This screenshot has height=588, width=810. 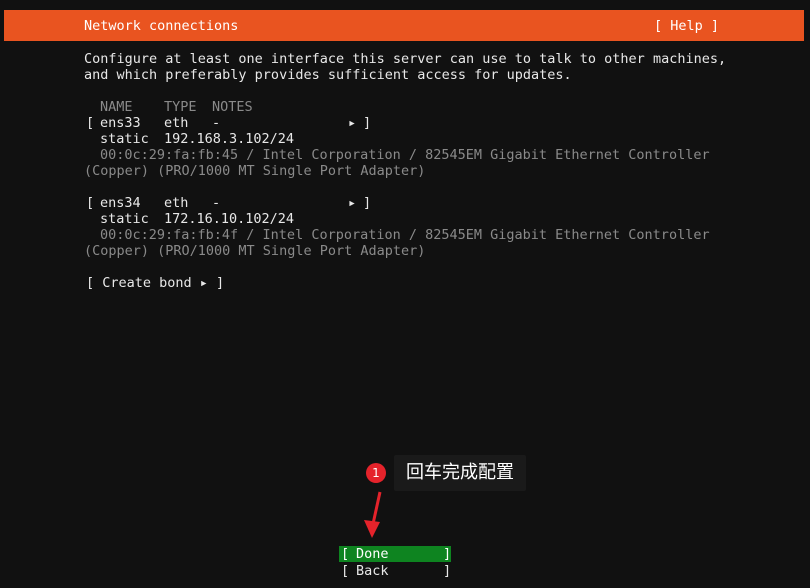 What do you see at coordinates (460, 473) in the screenshot?
I see `annotation-label: 回车完成配置` at bounding box center [460, 473].